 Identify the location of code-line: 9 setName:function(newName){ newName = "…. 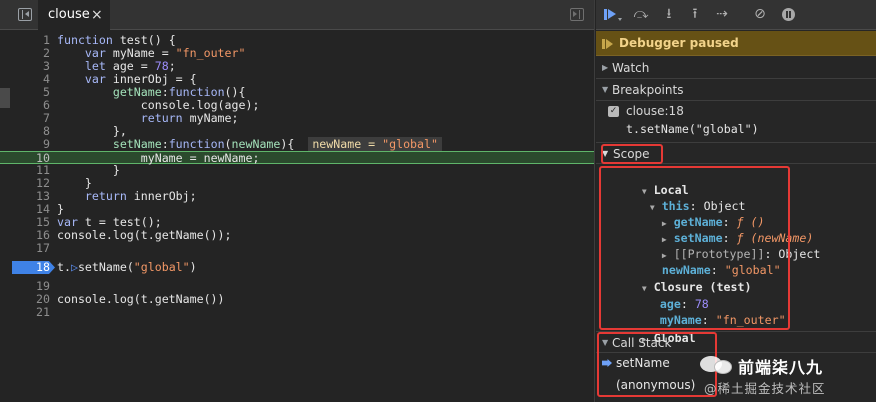
(297, 144).